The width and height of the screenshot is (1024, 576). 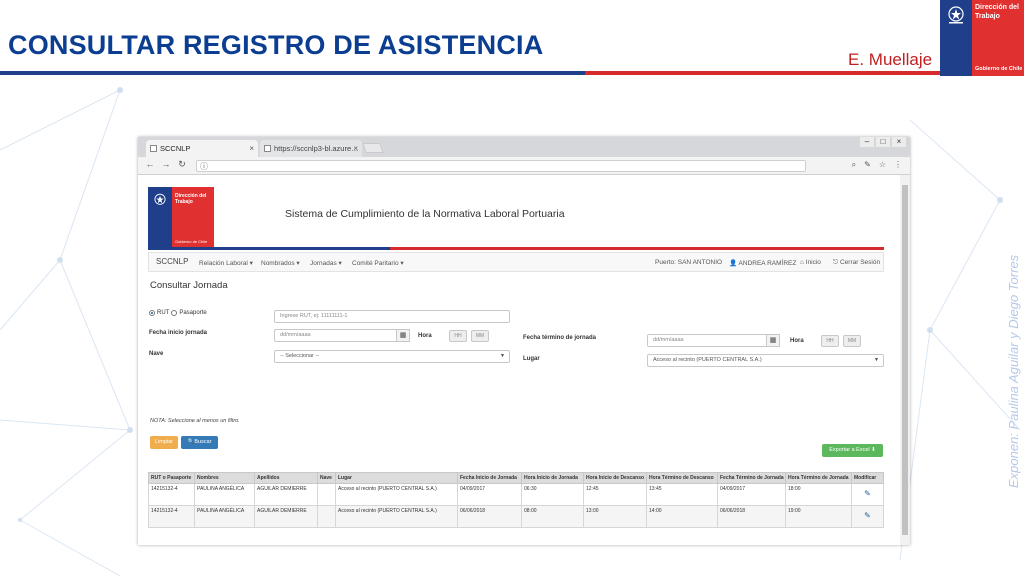 I want to click on site-logo-footer: Gobierno de Chile, so click(x=191, y=241).